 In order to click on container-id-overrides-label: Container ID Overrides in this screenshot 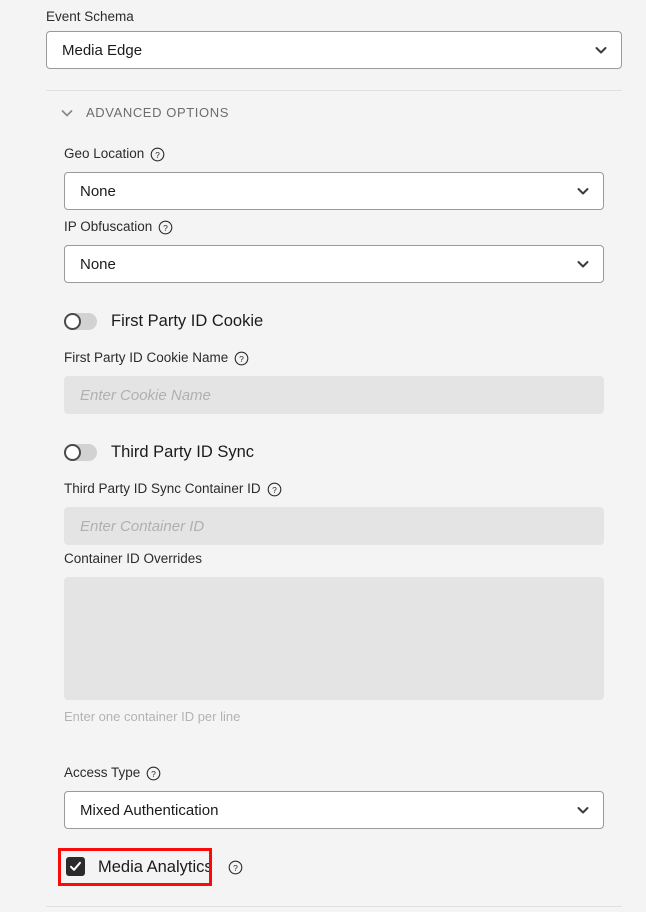, I will do `click(133, 559)`.